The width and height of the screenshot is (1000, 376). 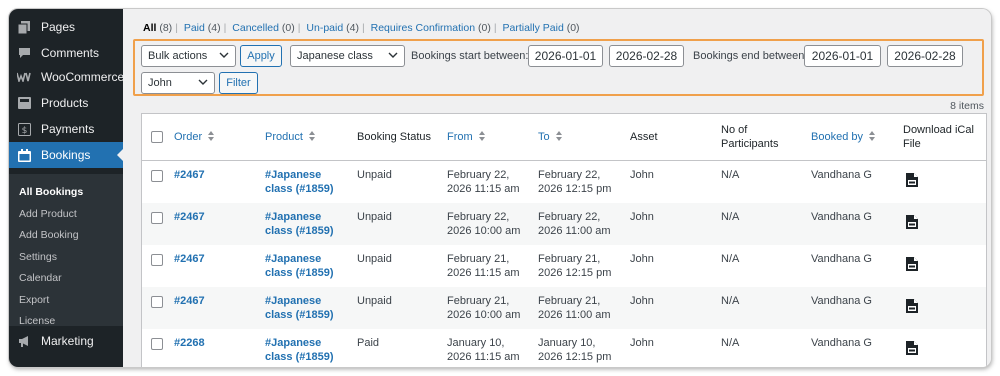 I want to click on end-from-date-input: 2026-01-01, so click(x=842, y=56).